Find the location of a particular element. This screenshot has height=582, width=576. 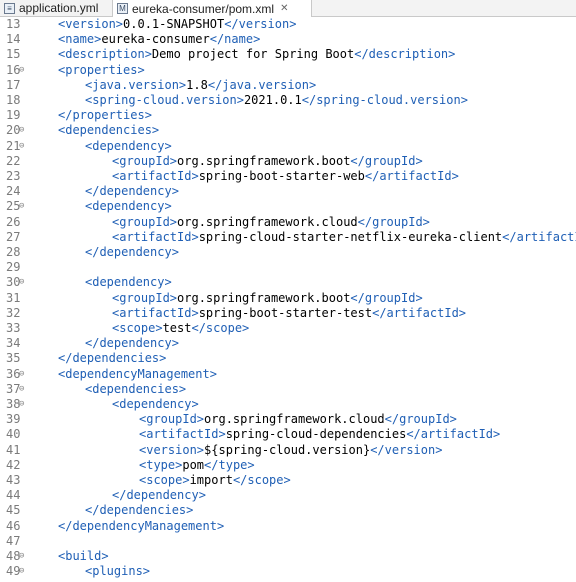

line-number: 22 is located at coordinates (13, 160).